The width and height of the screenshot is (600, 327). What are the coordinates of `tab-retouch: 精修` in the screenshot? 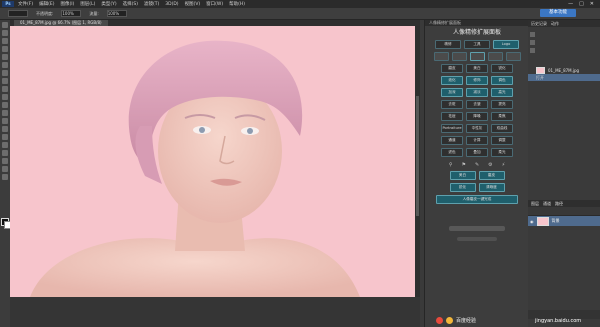 It's located at (448, 44).